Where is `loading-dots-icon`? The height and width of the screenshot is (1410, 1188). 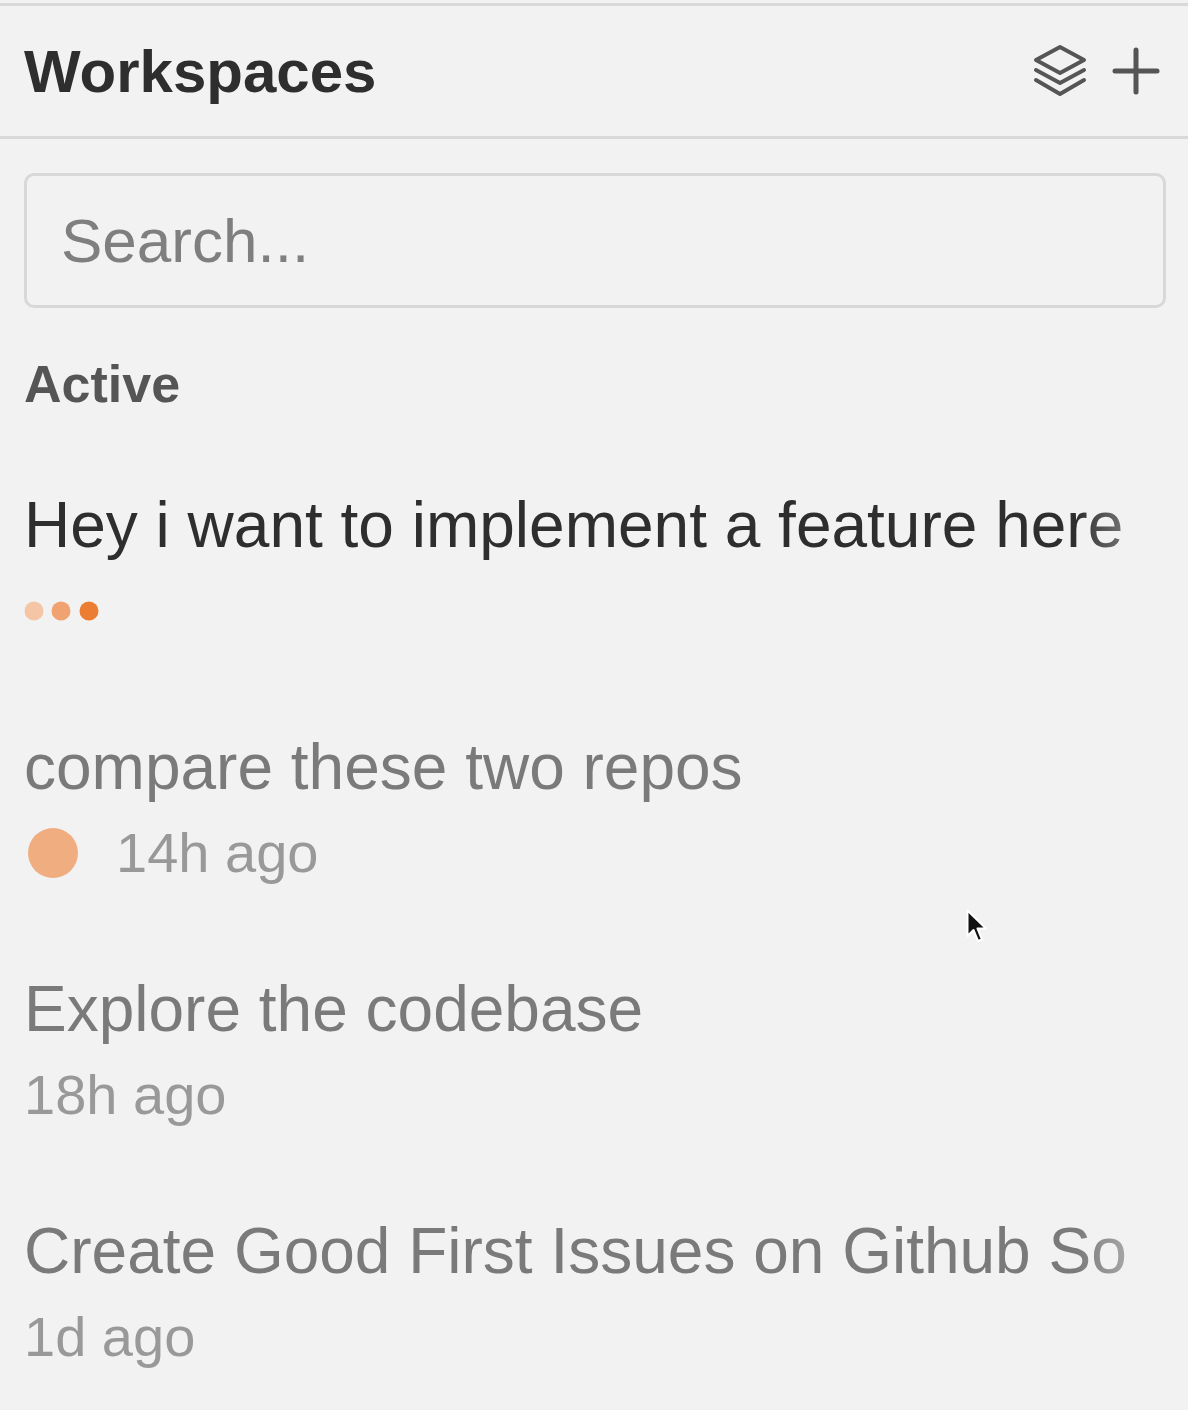
loading-dots-icon is located at coordinates (62, 611).